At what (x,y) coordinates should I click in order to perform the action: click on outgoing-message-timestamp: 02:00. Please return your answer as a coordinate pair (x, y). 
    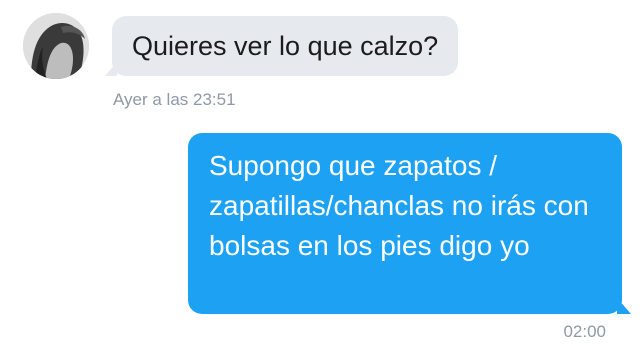
    Looking at the image, I should click on (584, 331).